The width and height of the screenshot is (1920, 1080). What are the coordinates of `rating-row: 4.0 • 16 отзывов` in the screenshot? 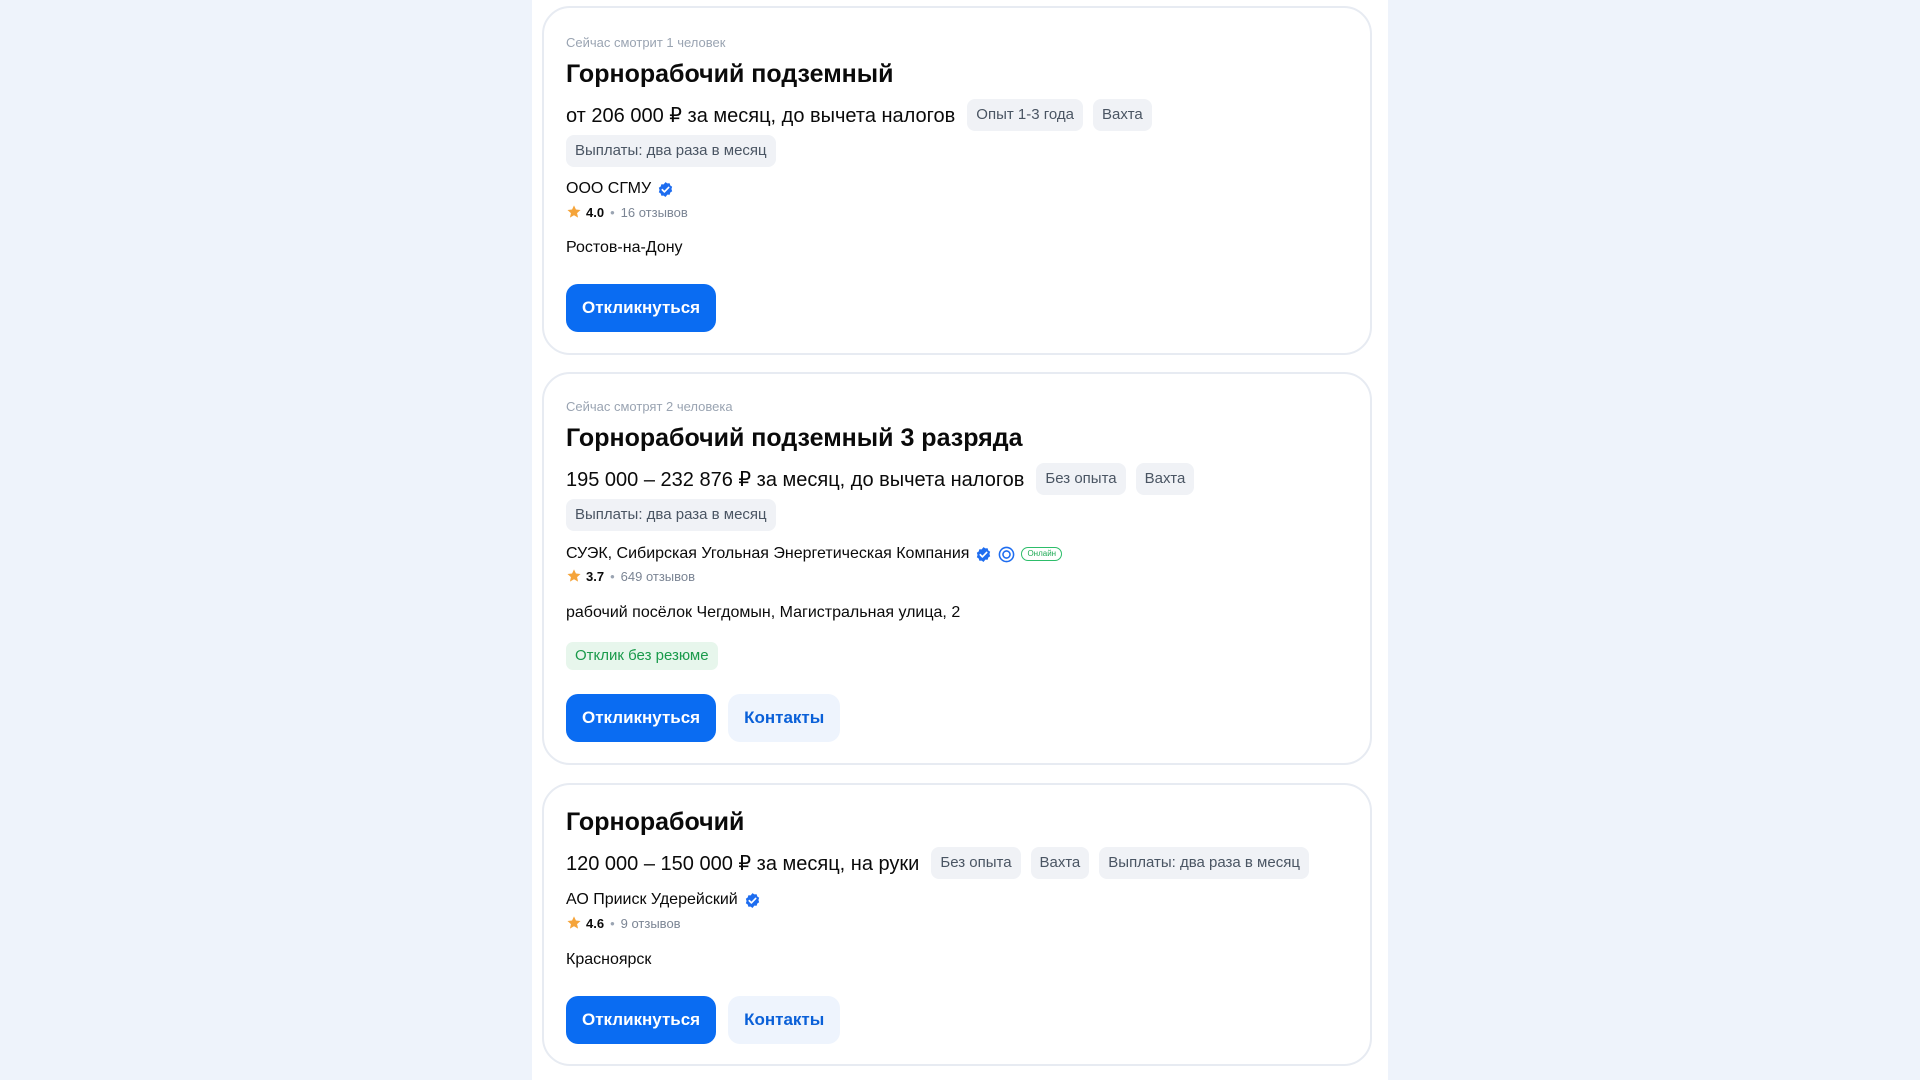 It's located at (627, 212).